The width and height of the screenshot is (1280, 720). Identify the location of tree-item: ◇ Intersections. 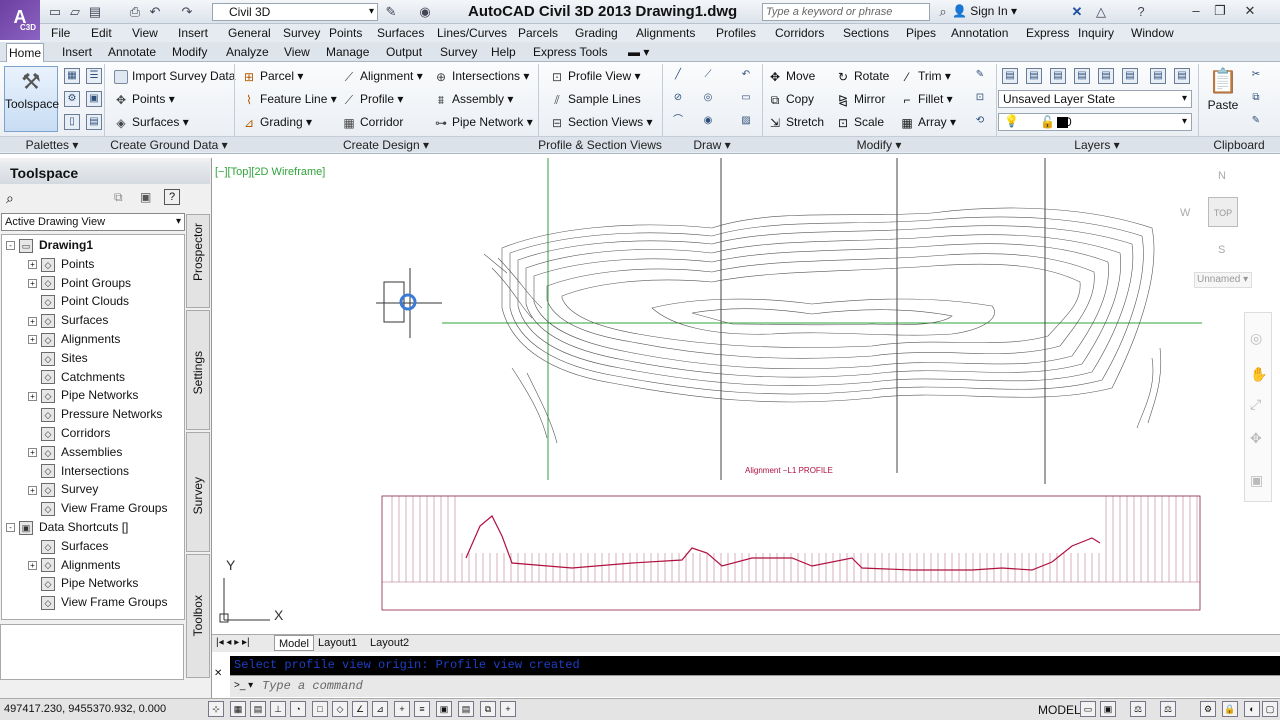
(96, 471).